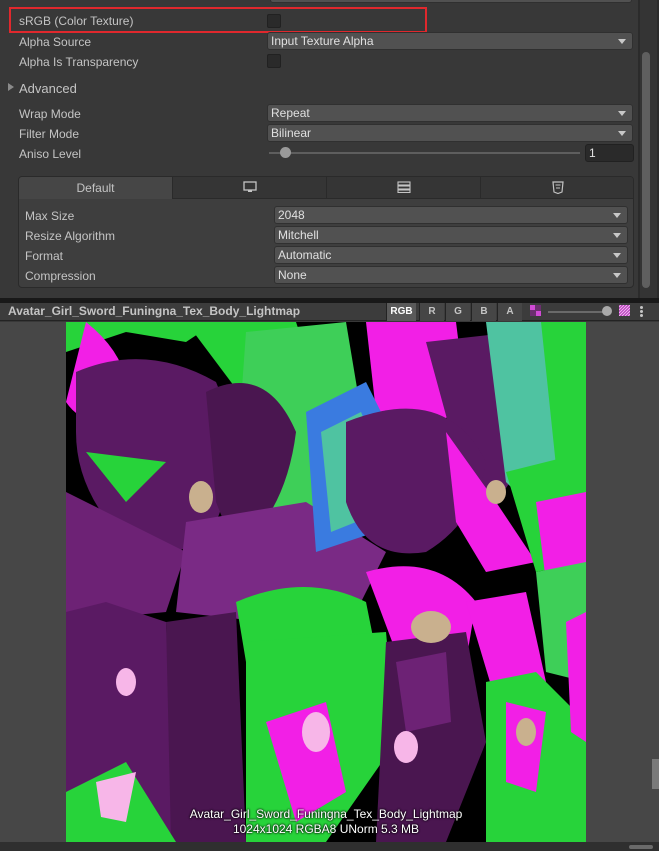 The height and width of the screenshot is (851, 659). I want to click on advanced-label: Advanced, so click(48, 88).